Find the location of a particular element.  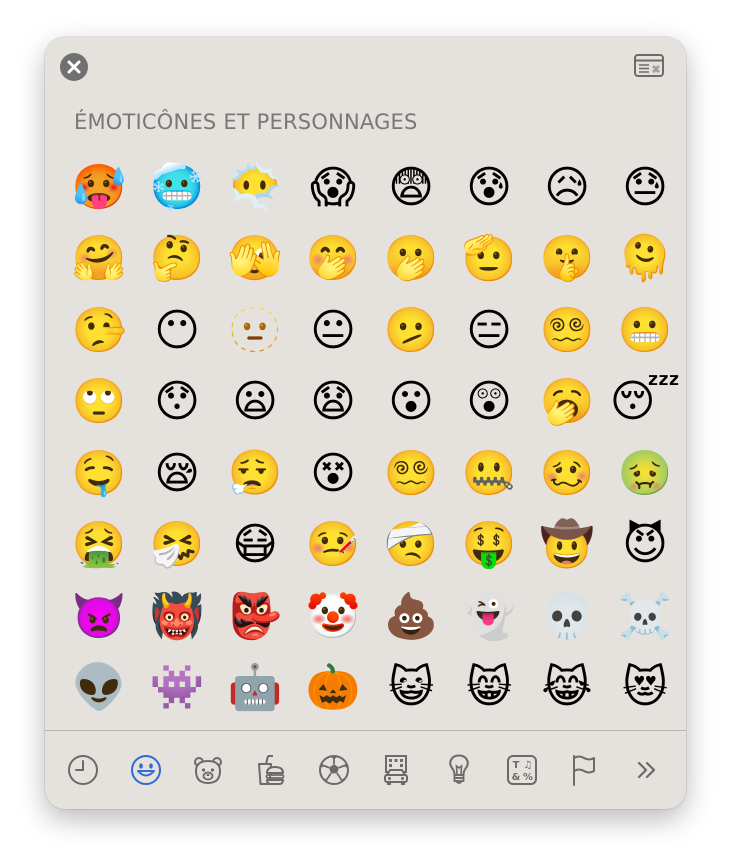

category-animals is located at coordinates (208, 770).